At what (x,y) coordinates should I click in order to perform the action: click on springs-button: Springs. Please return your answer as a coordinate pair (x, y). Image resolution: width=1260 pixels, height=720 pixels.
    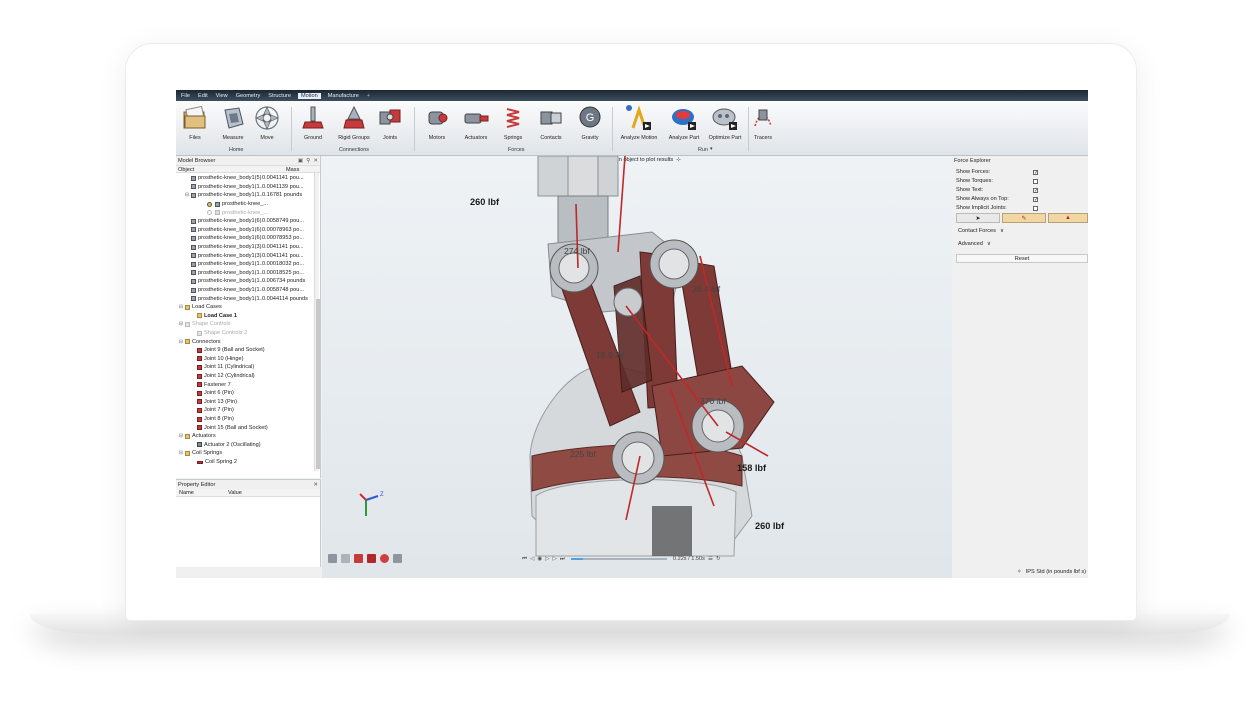
    Looking at the image, I should click on (513, 123).